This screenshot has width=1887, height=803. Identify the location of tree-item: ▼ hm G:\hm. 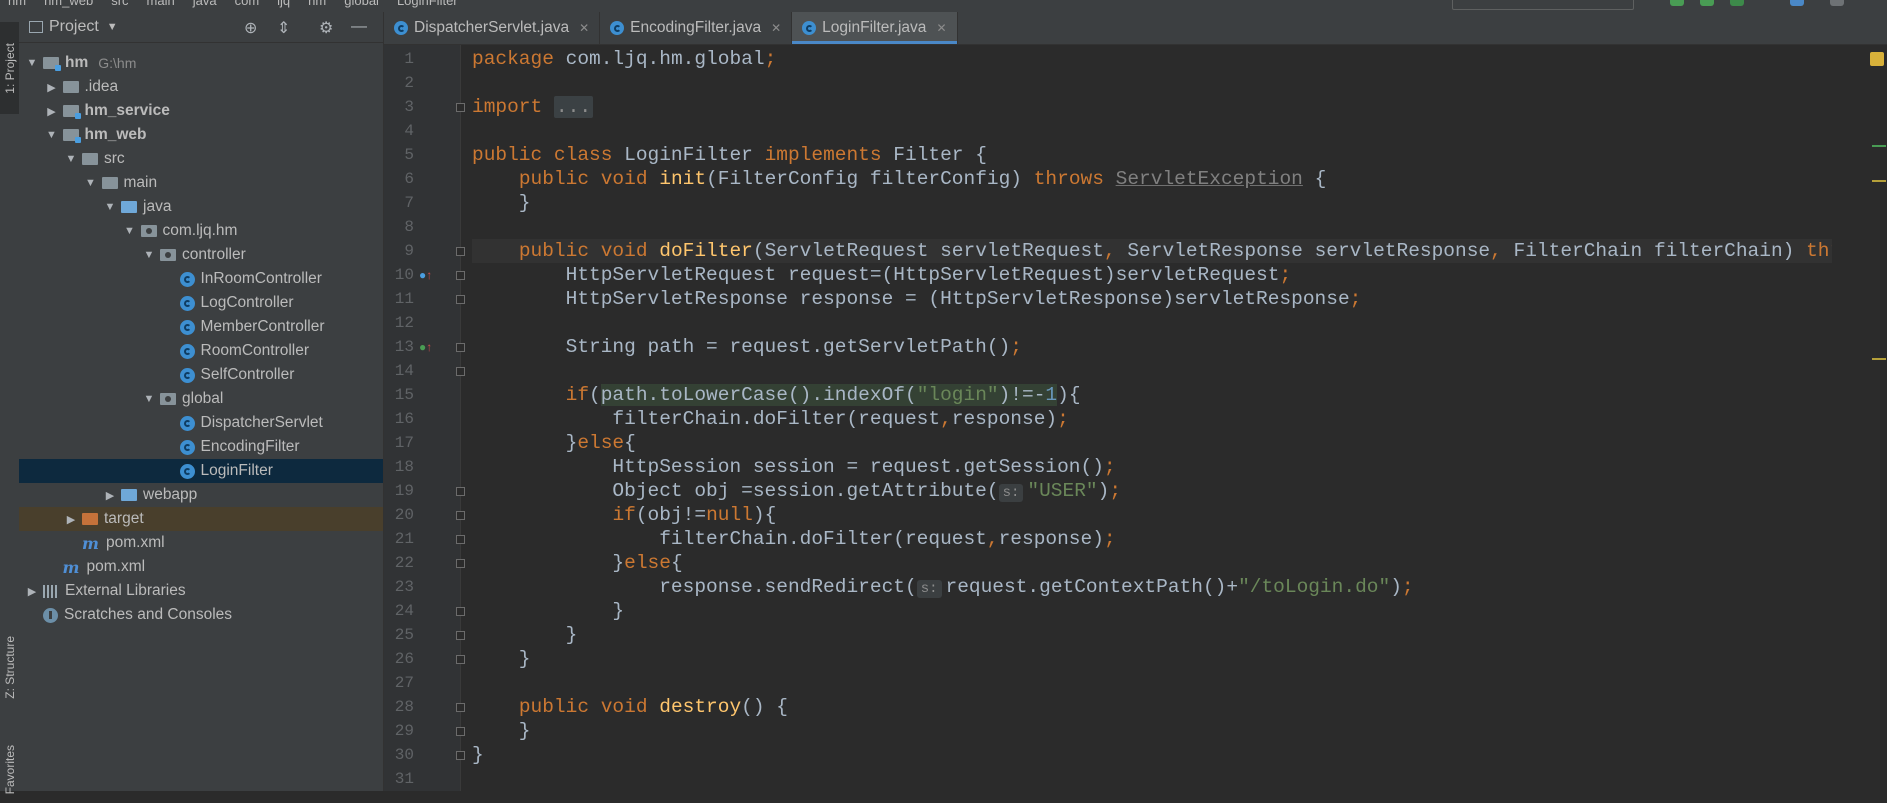
(201, 63).